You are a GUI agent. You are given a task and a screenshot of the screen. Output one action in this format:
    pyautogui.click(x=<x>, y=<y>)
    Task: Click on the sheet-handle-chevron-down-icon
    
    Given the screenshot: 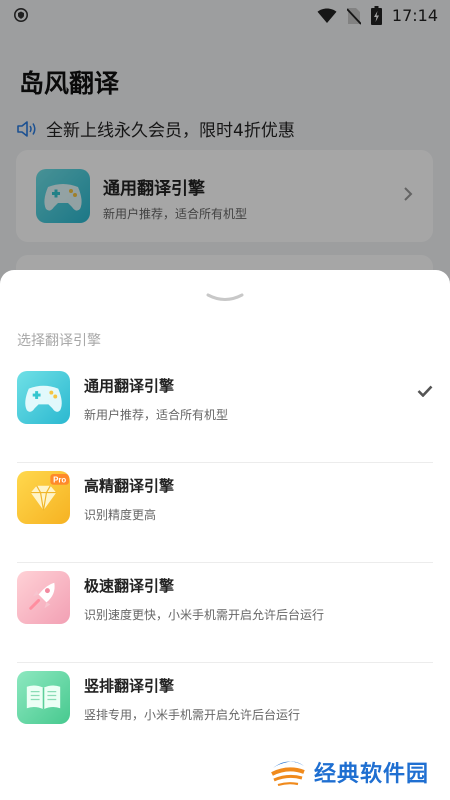 What is the action you would take?
    pyautogui.click(x=225, y=298)
    